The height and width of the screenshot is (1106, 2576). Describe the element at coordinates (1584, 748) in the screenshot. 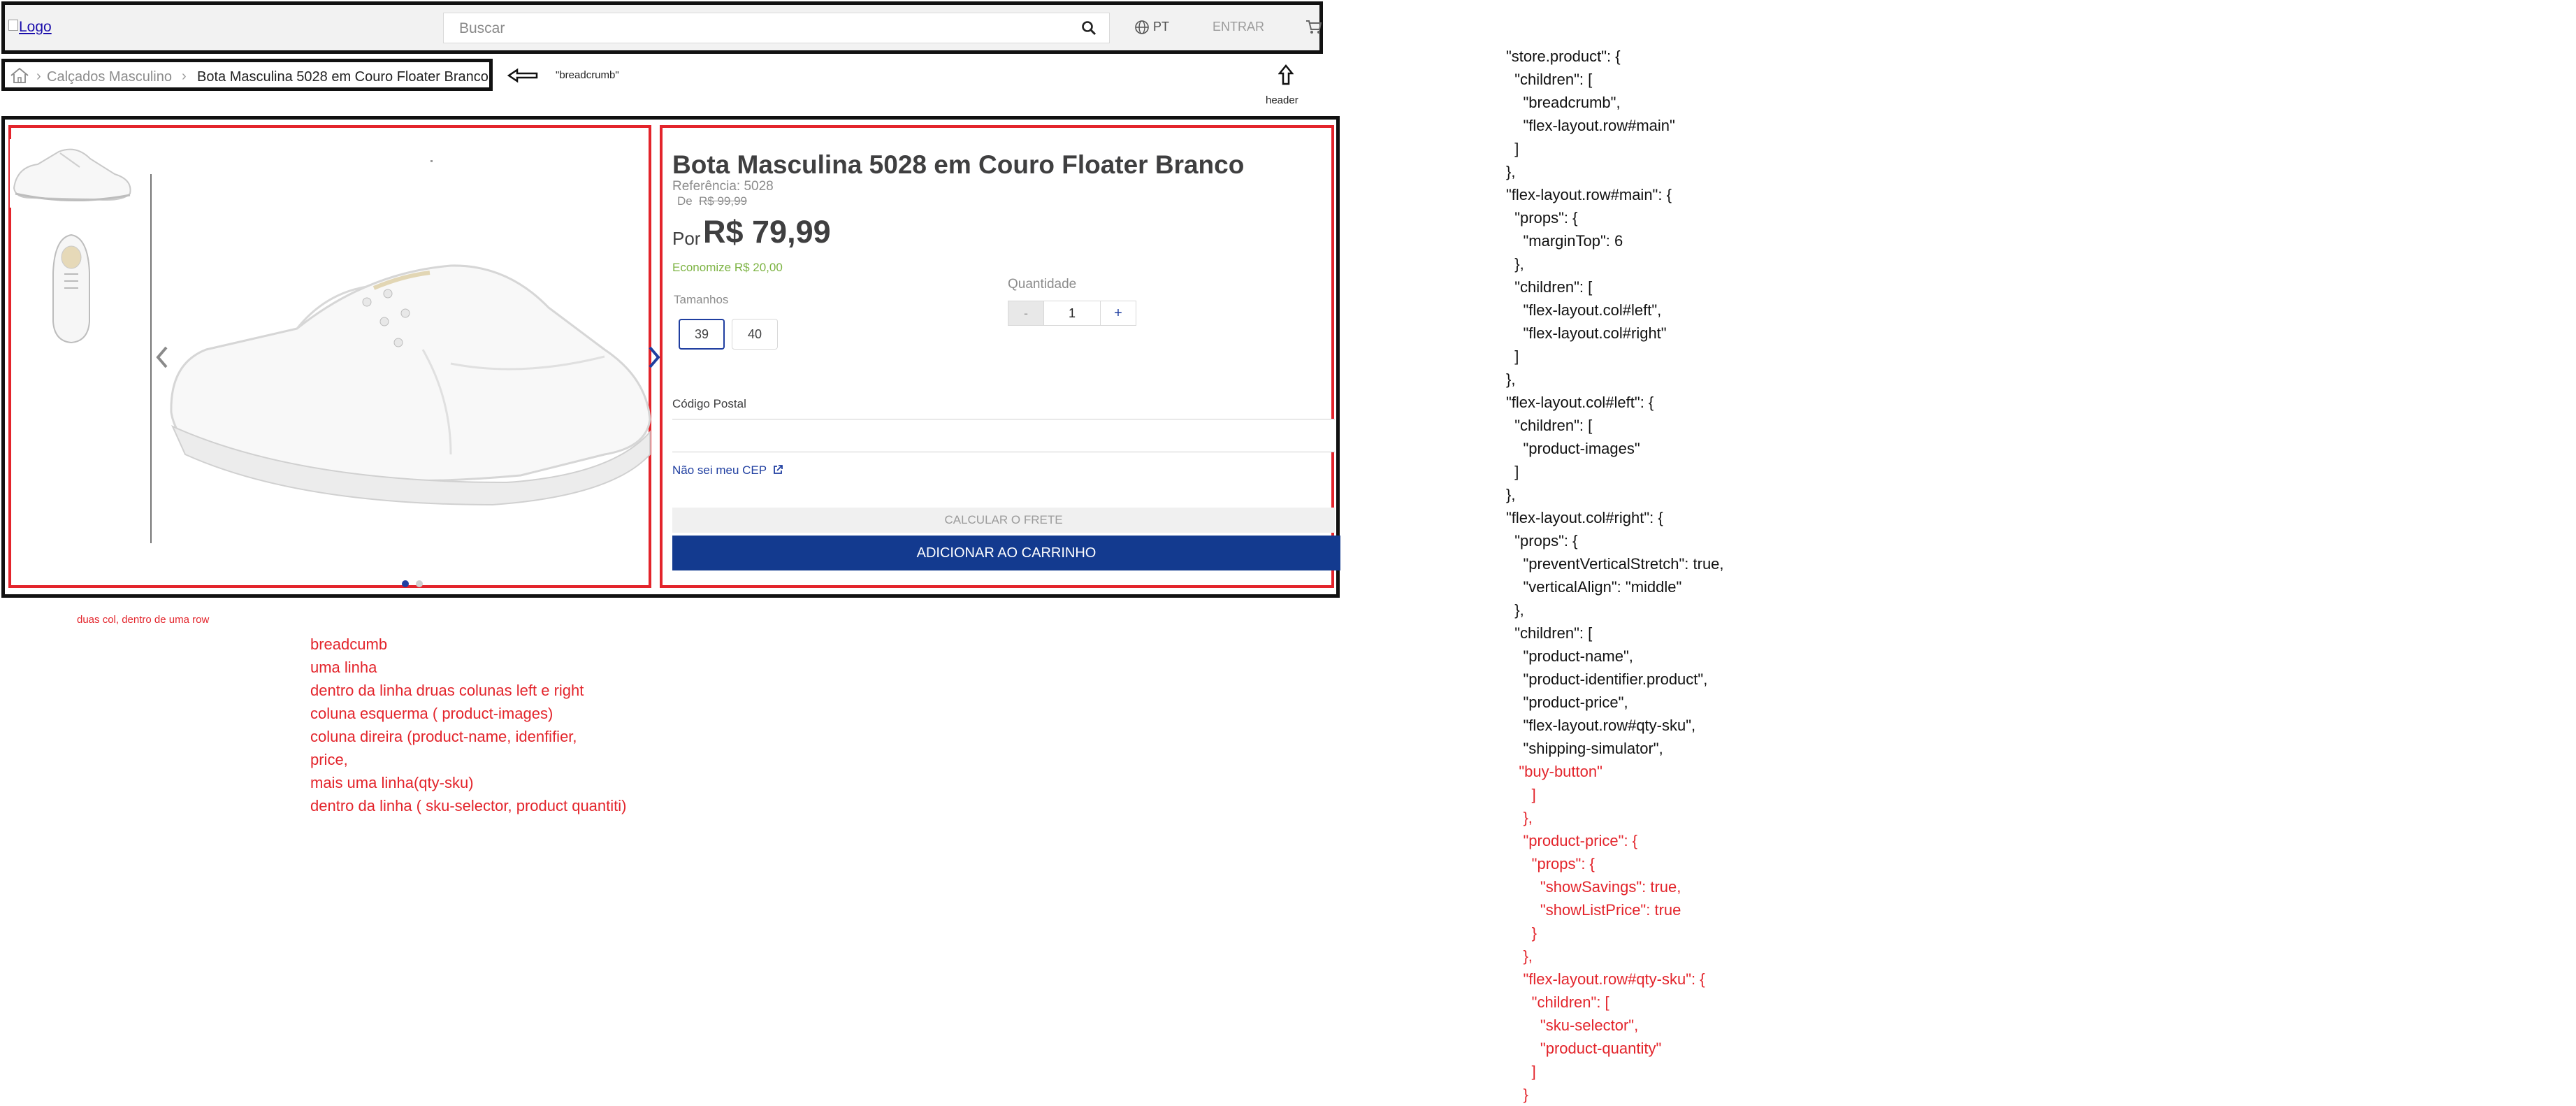

I see `code-line: "shipping-simulator",` at that location.